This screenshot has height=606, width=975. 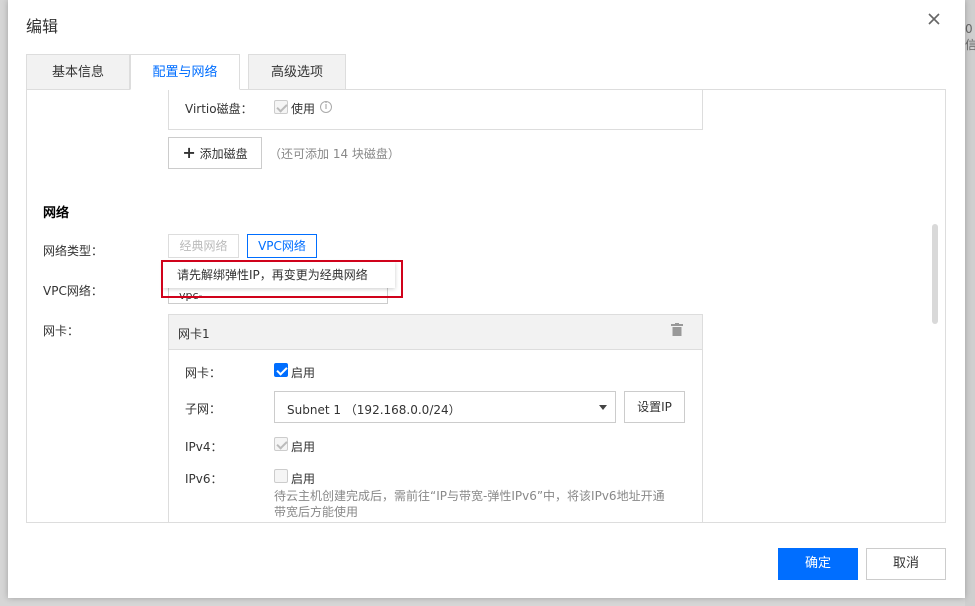 I want to click on tab-advanced: 高级选项, so click(x=297, y=72).